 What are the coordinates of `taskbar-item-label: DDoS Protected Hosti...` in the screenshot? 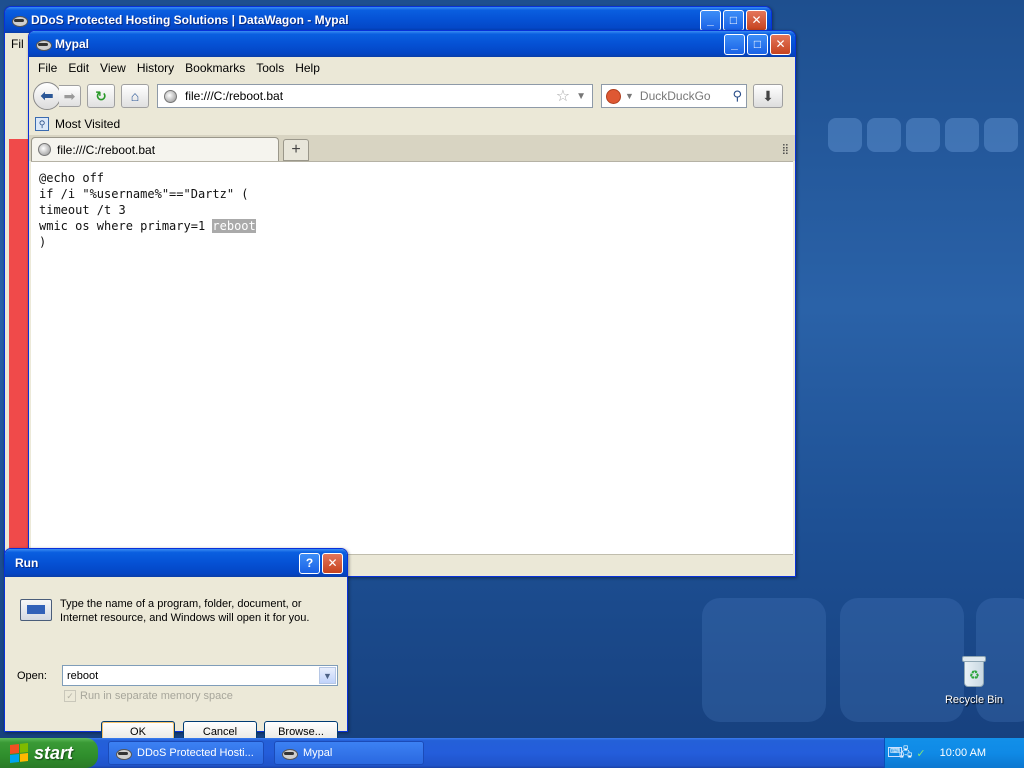 It's located at (195, 753).